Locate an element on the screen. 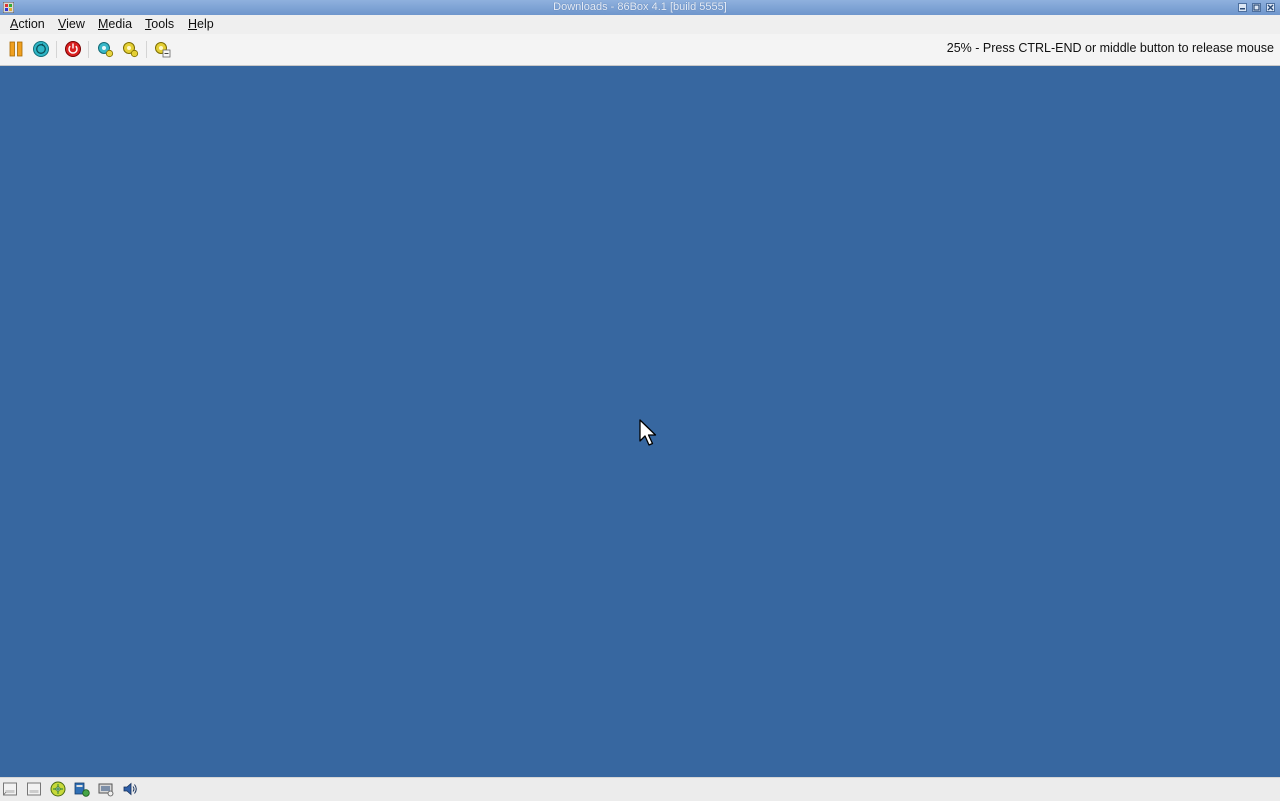  hard-reset-icon is located at coordinates (105, 49).